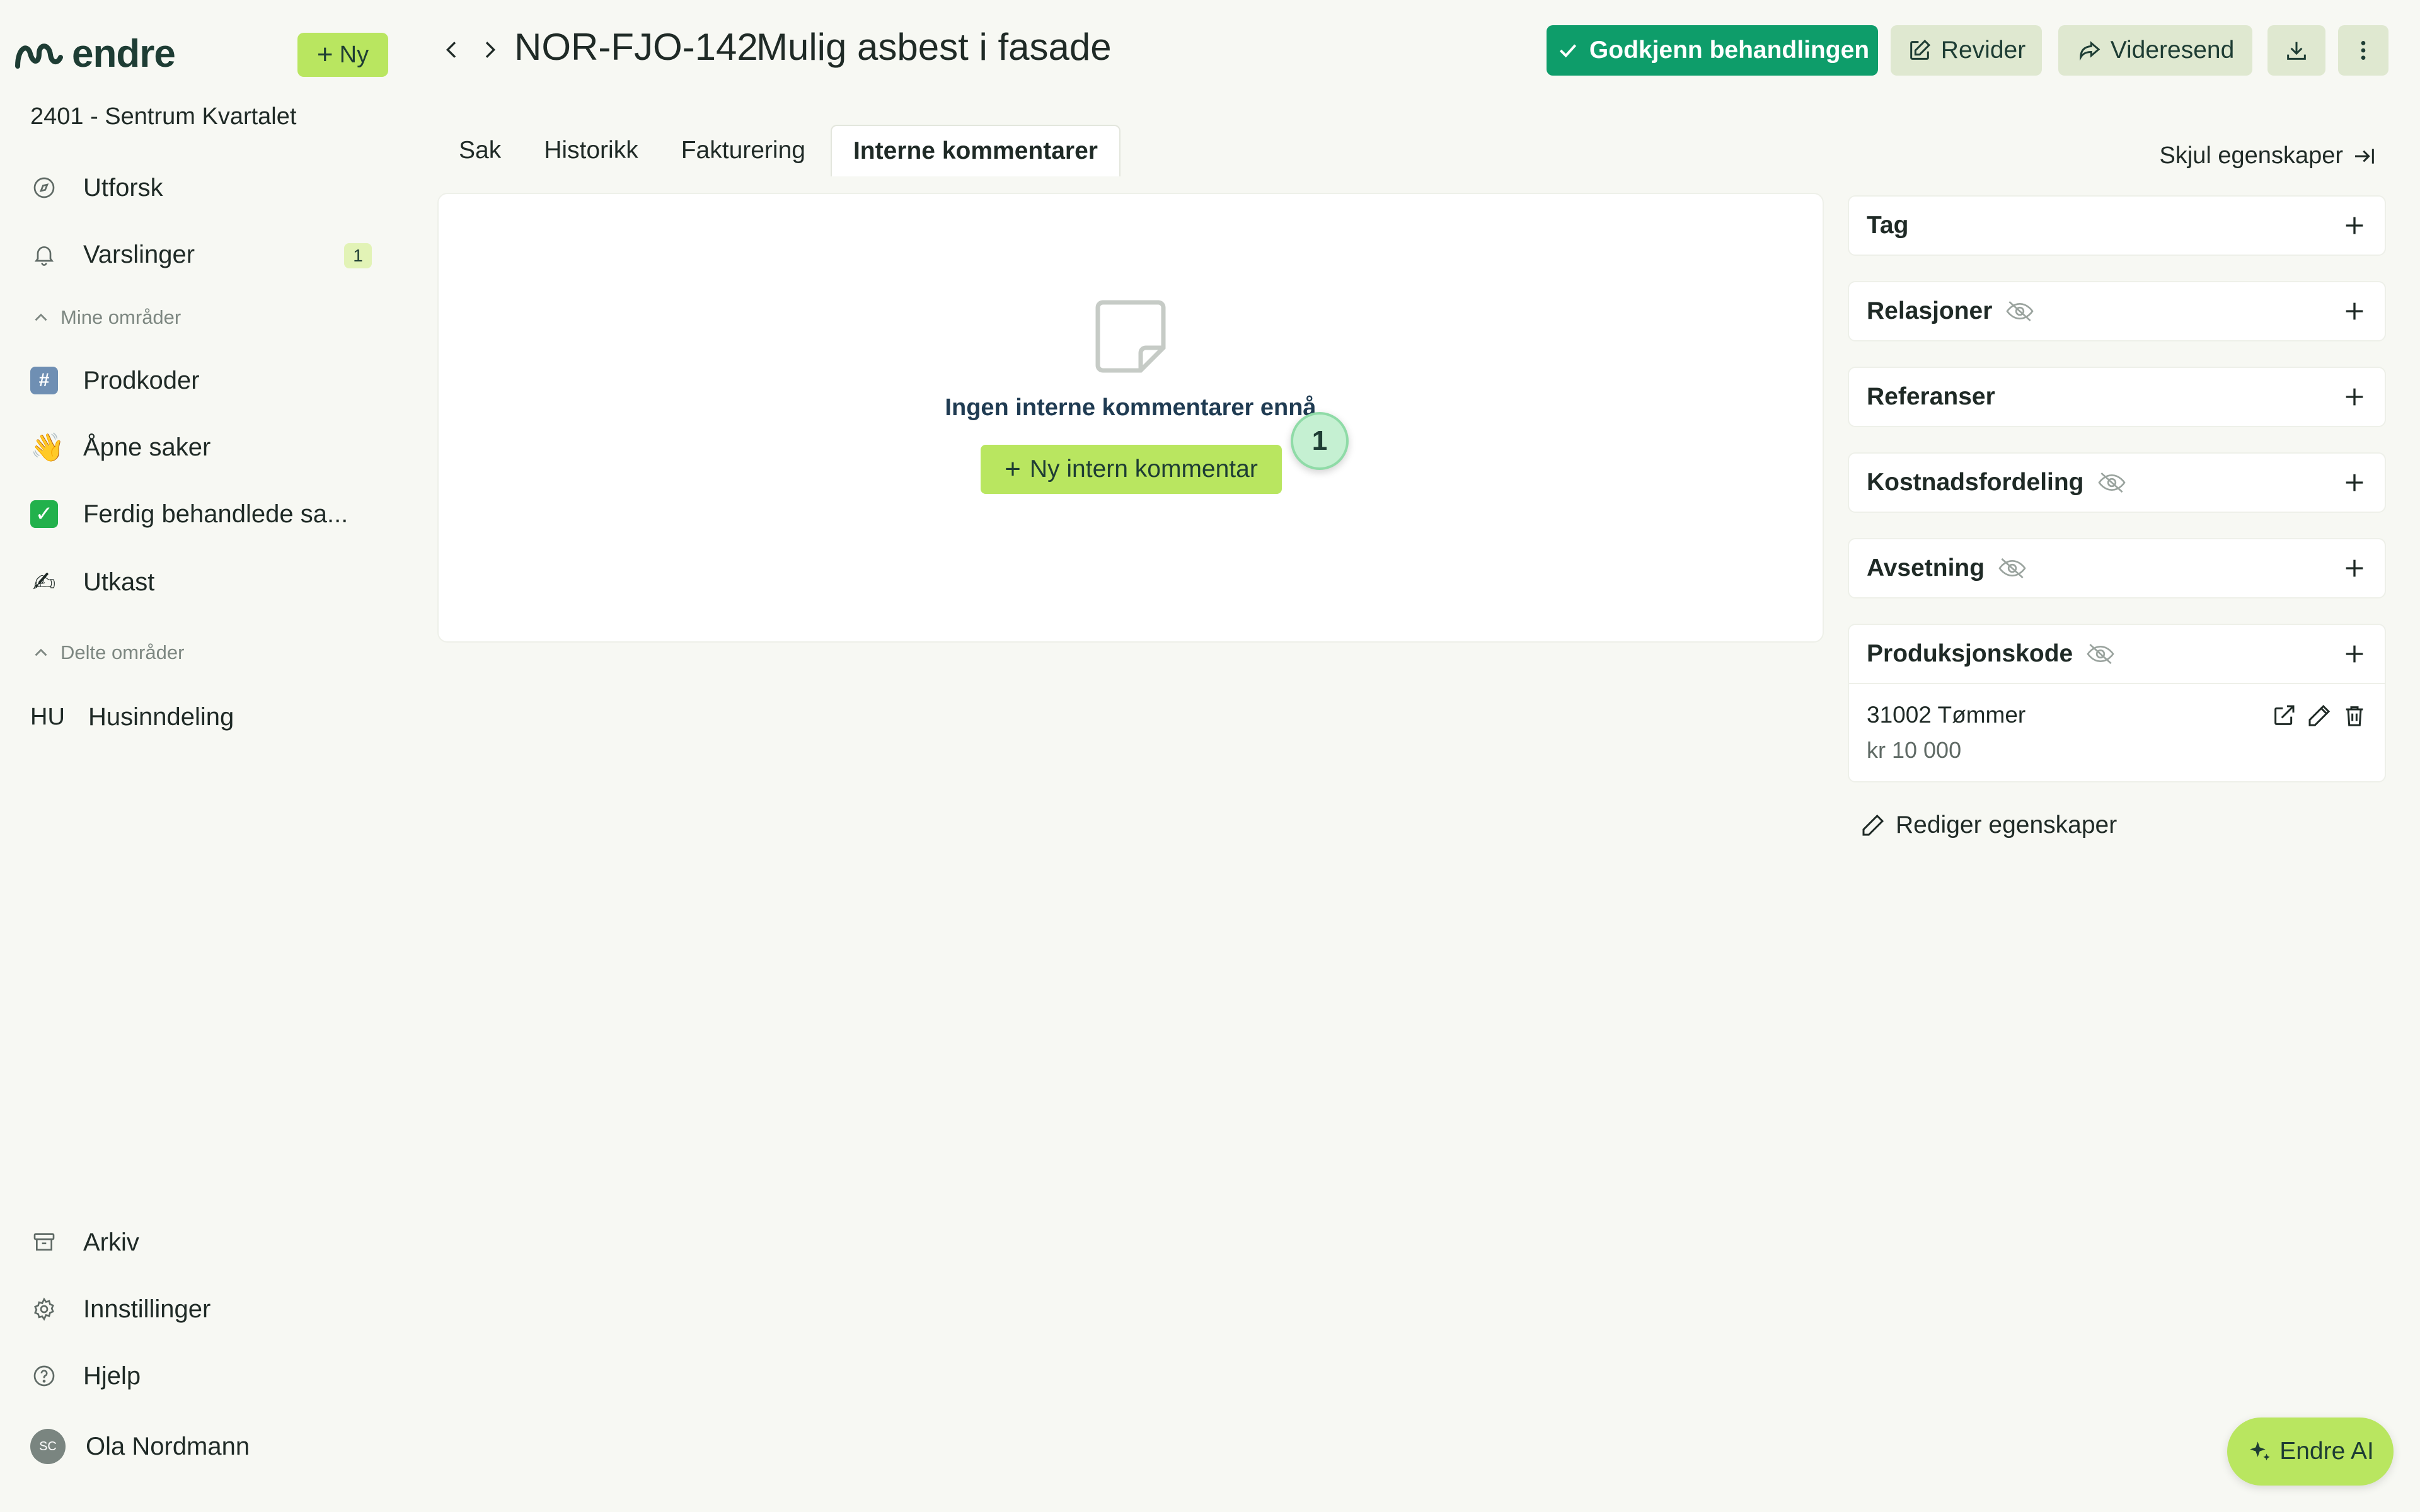  Describe the element at coordinates (1931, 396) in the screenshot. I see `property-title: Referanser` at that location.